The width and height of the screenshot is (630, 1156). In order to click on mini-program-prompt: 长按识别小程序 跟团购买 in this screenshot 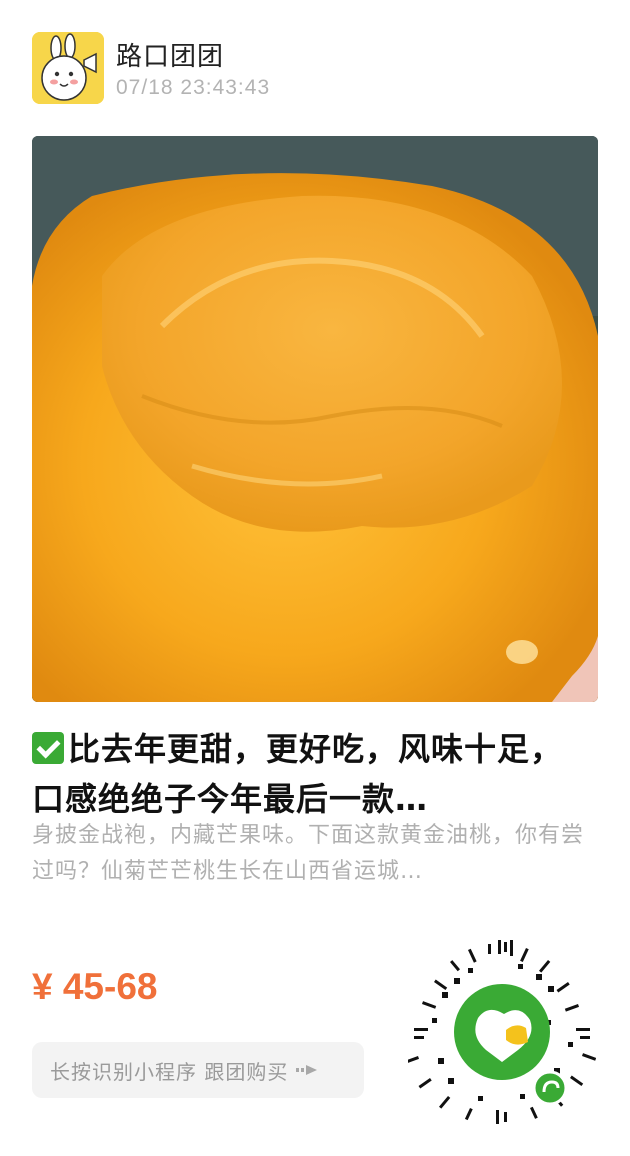, I will do `click(198, 1070)`.